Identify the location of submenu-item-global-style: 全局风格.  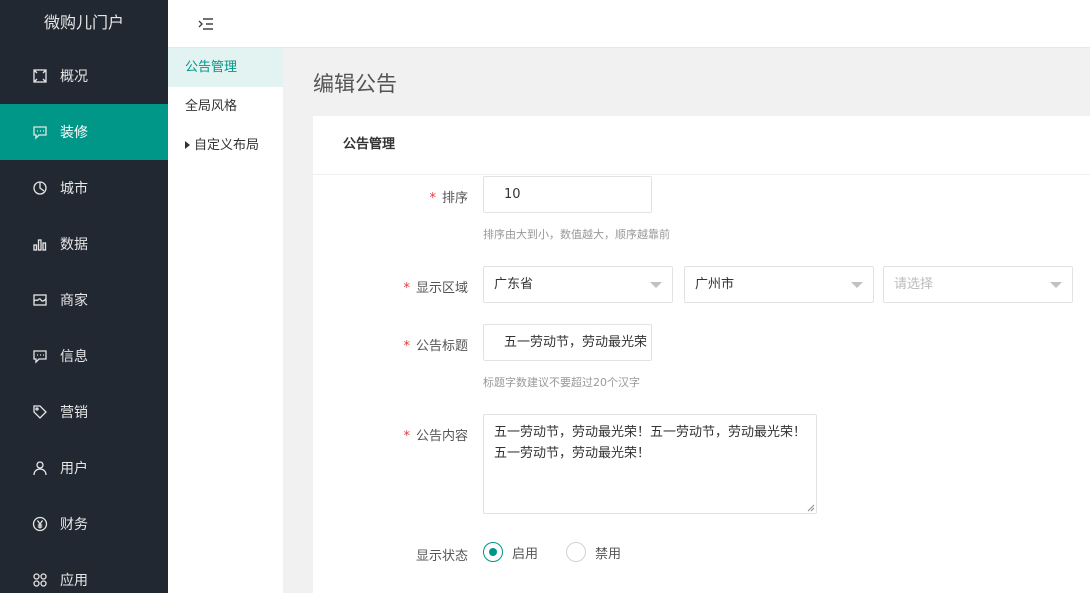
(225, 106).